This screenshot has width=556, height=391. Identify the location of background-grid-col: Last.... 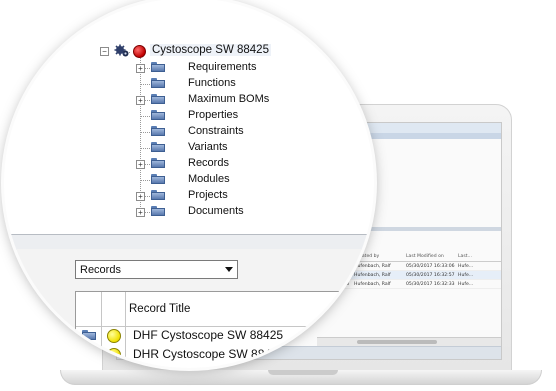
(465, 256).